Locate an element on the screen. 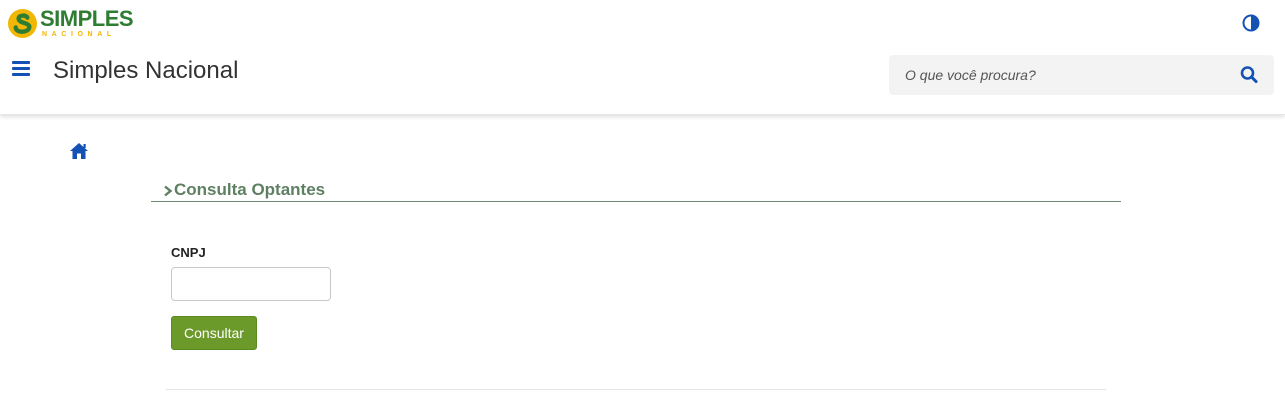 This screenshot has height=416, width=1285. search-input is located at coordinates (1059, 75).